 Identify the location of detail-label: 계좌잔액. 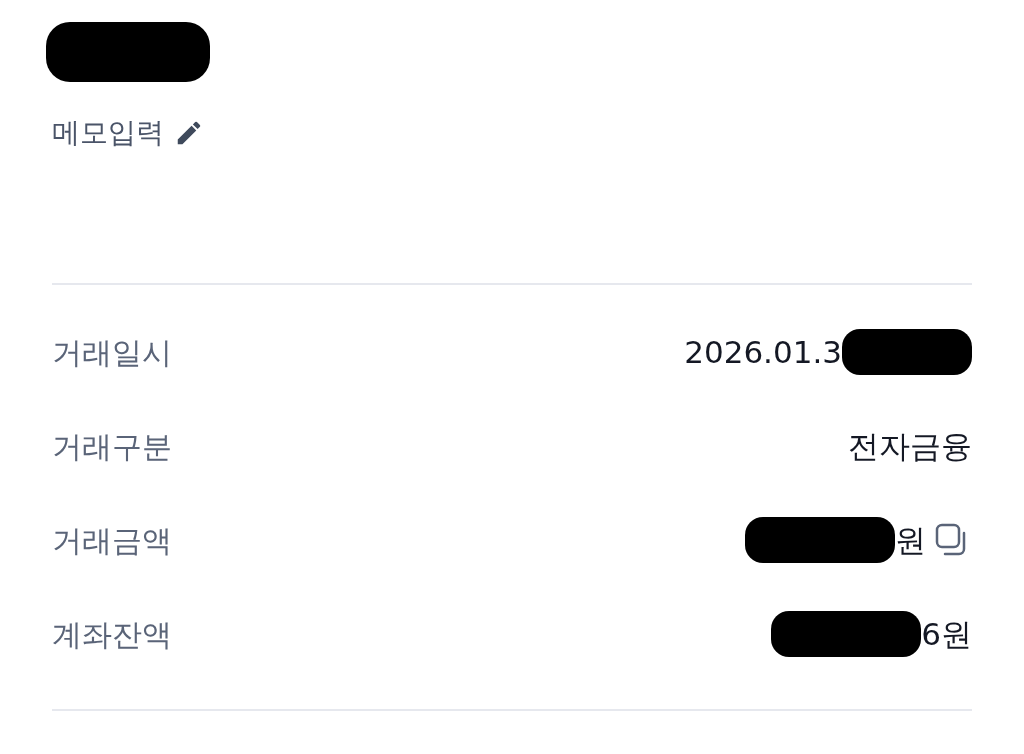
(112, 634).